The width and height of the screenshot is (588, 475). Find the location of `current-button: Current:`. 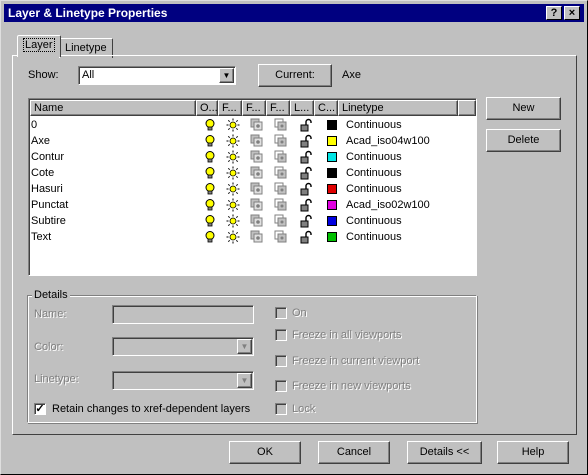

current-button: Current: is located at coordinates (295, 75).